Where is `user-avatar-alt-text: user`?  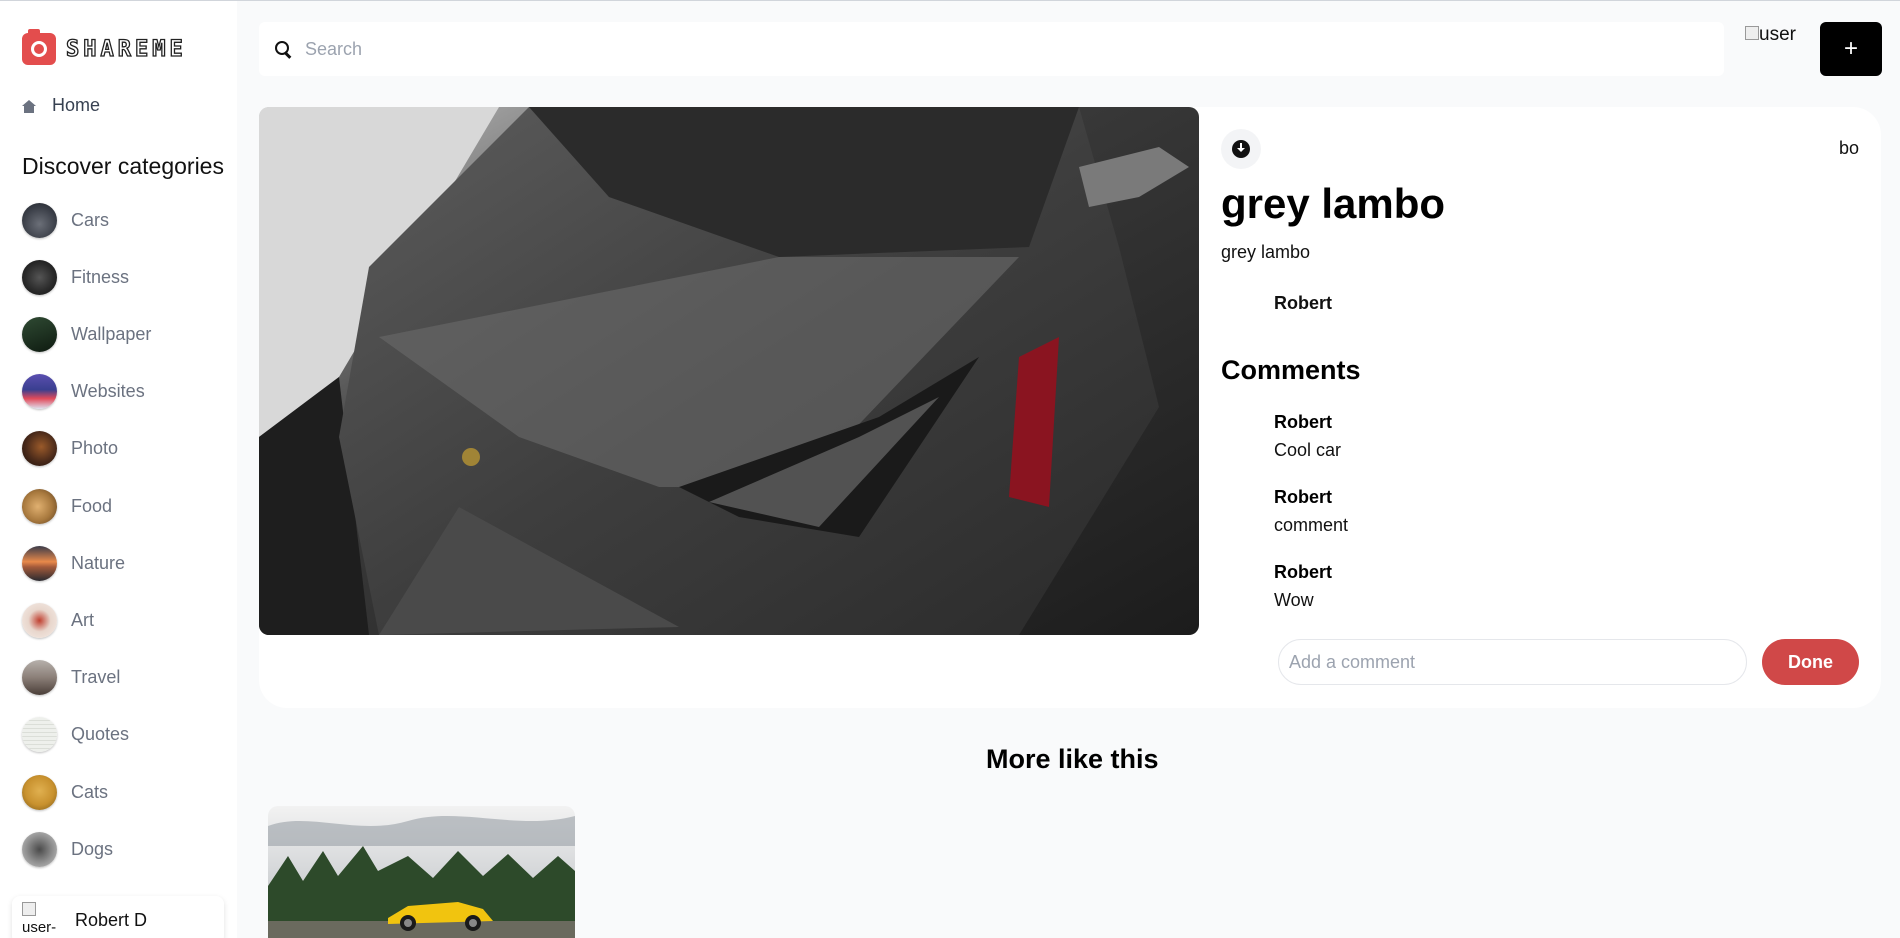
user-avatar-alt-text: user is located at coordinates (1777, 34).